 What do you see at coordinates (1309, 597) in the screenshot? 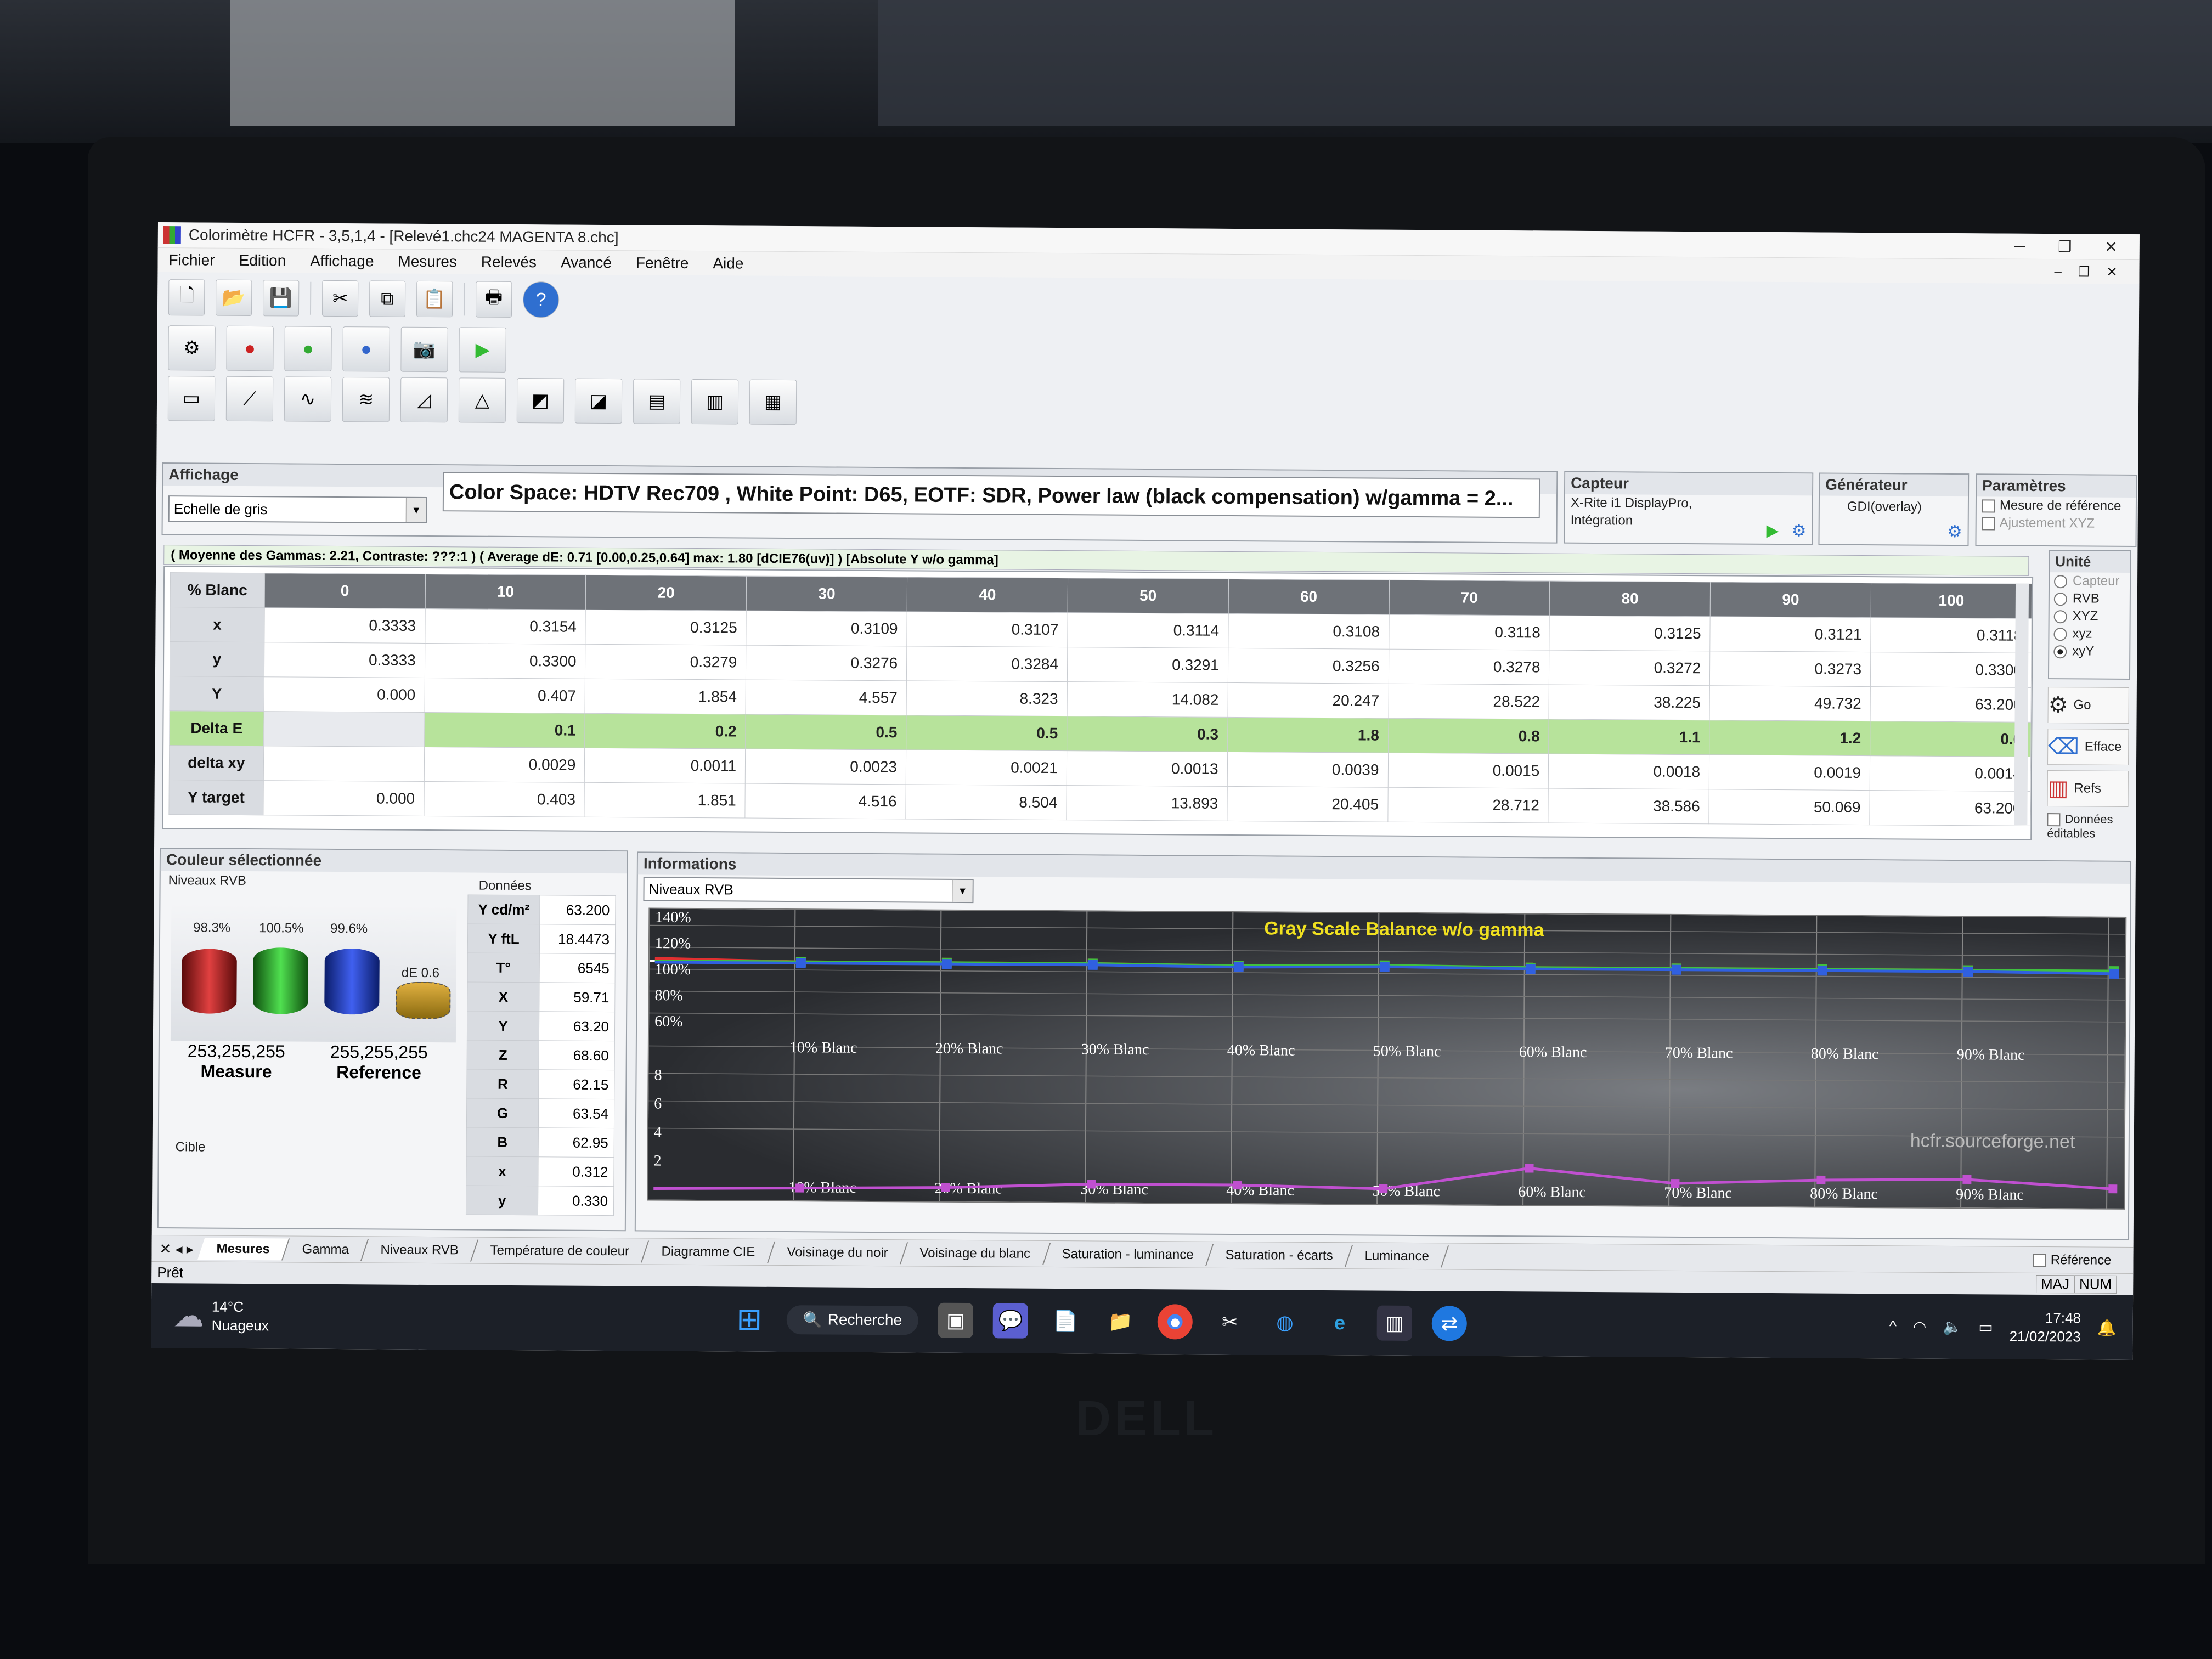
I see `col-header: 60` at bounding box center [1309, 597].